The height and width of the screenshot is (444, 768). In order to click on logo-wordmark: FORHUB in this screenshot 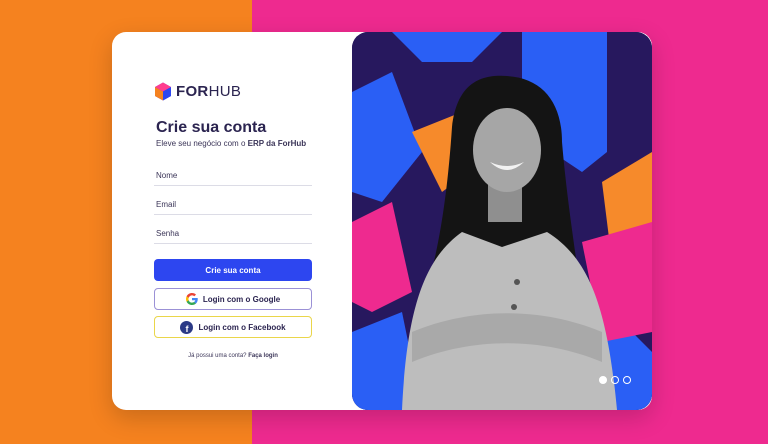, I will do `click(209, 91)`.